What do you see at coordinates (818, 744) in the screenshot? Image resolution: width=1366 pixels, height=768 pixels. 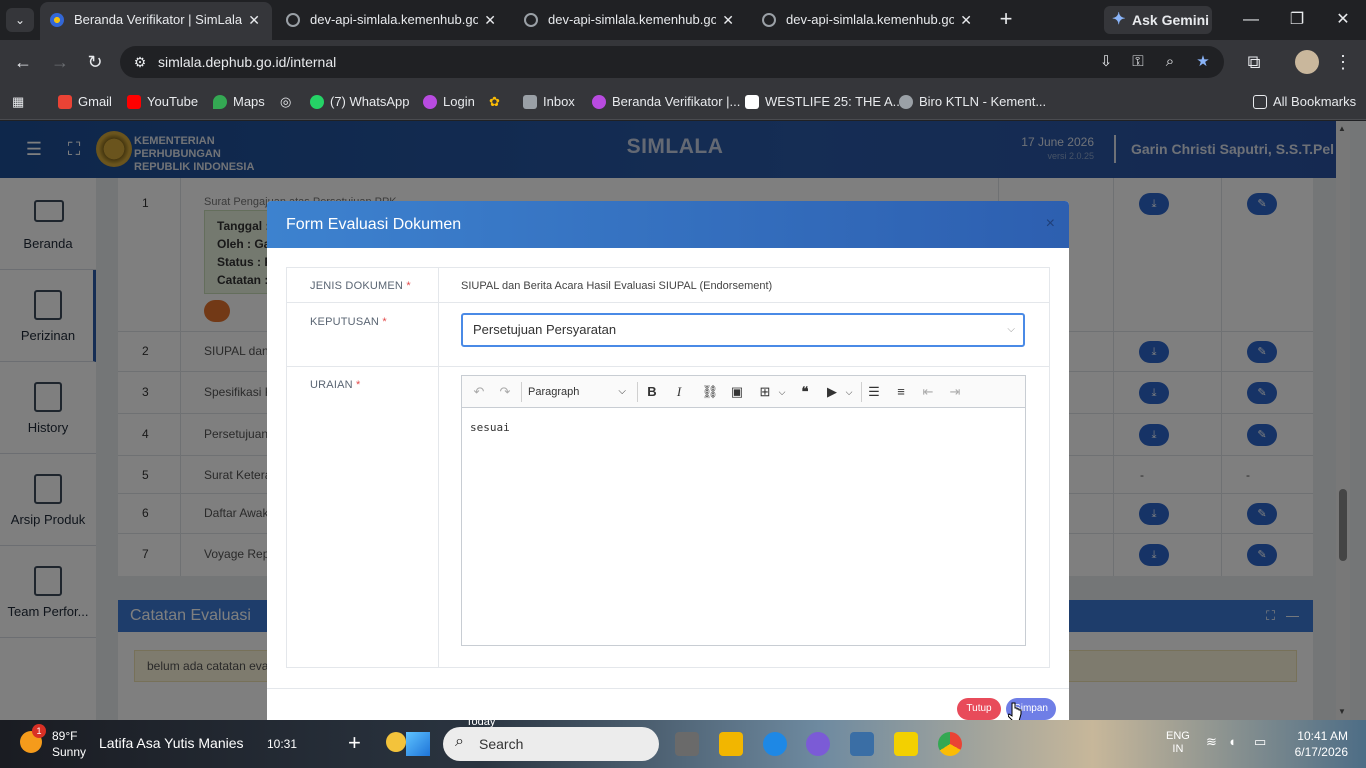 I see `copilot-icon` at bounding box center [818, 744].